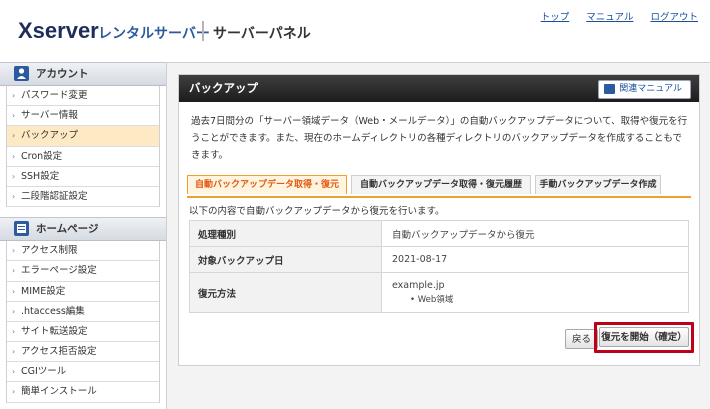 This screenshot has height=409, width=710. I want to click on table-row: 対象バックアップ日 2021-08-17, so click(439, 259).